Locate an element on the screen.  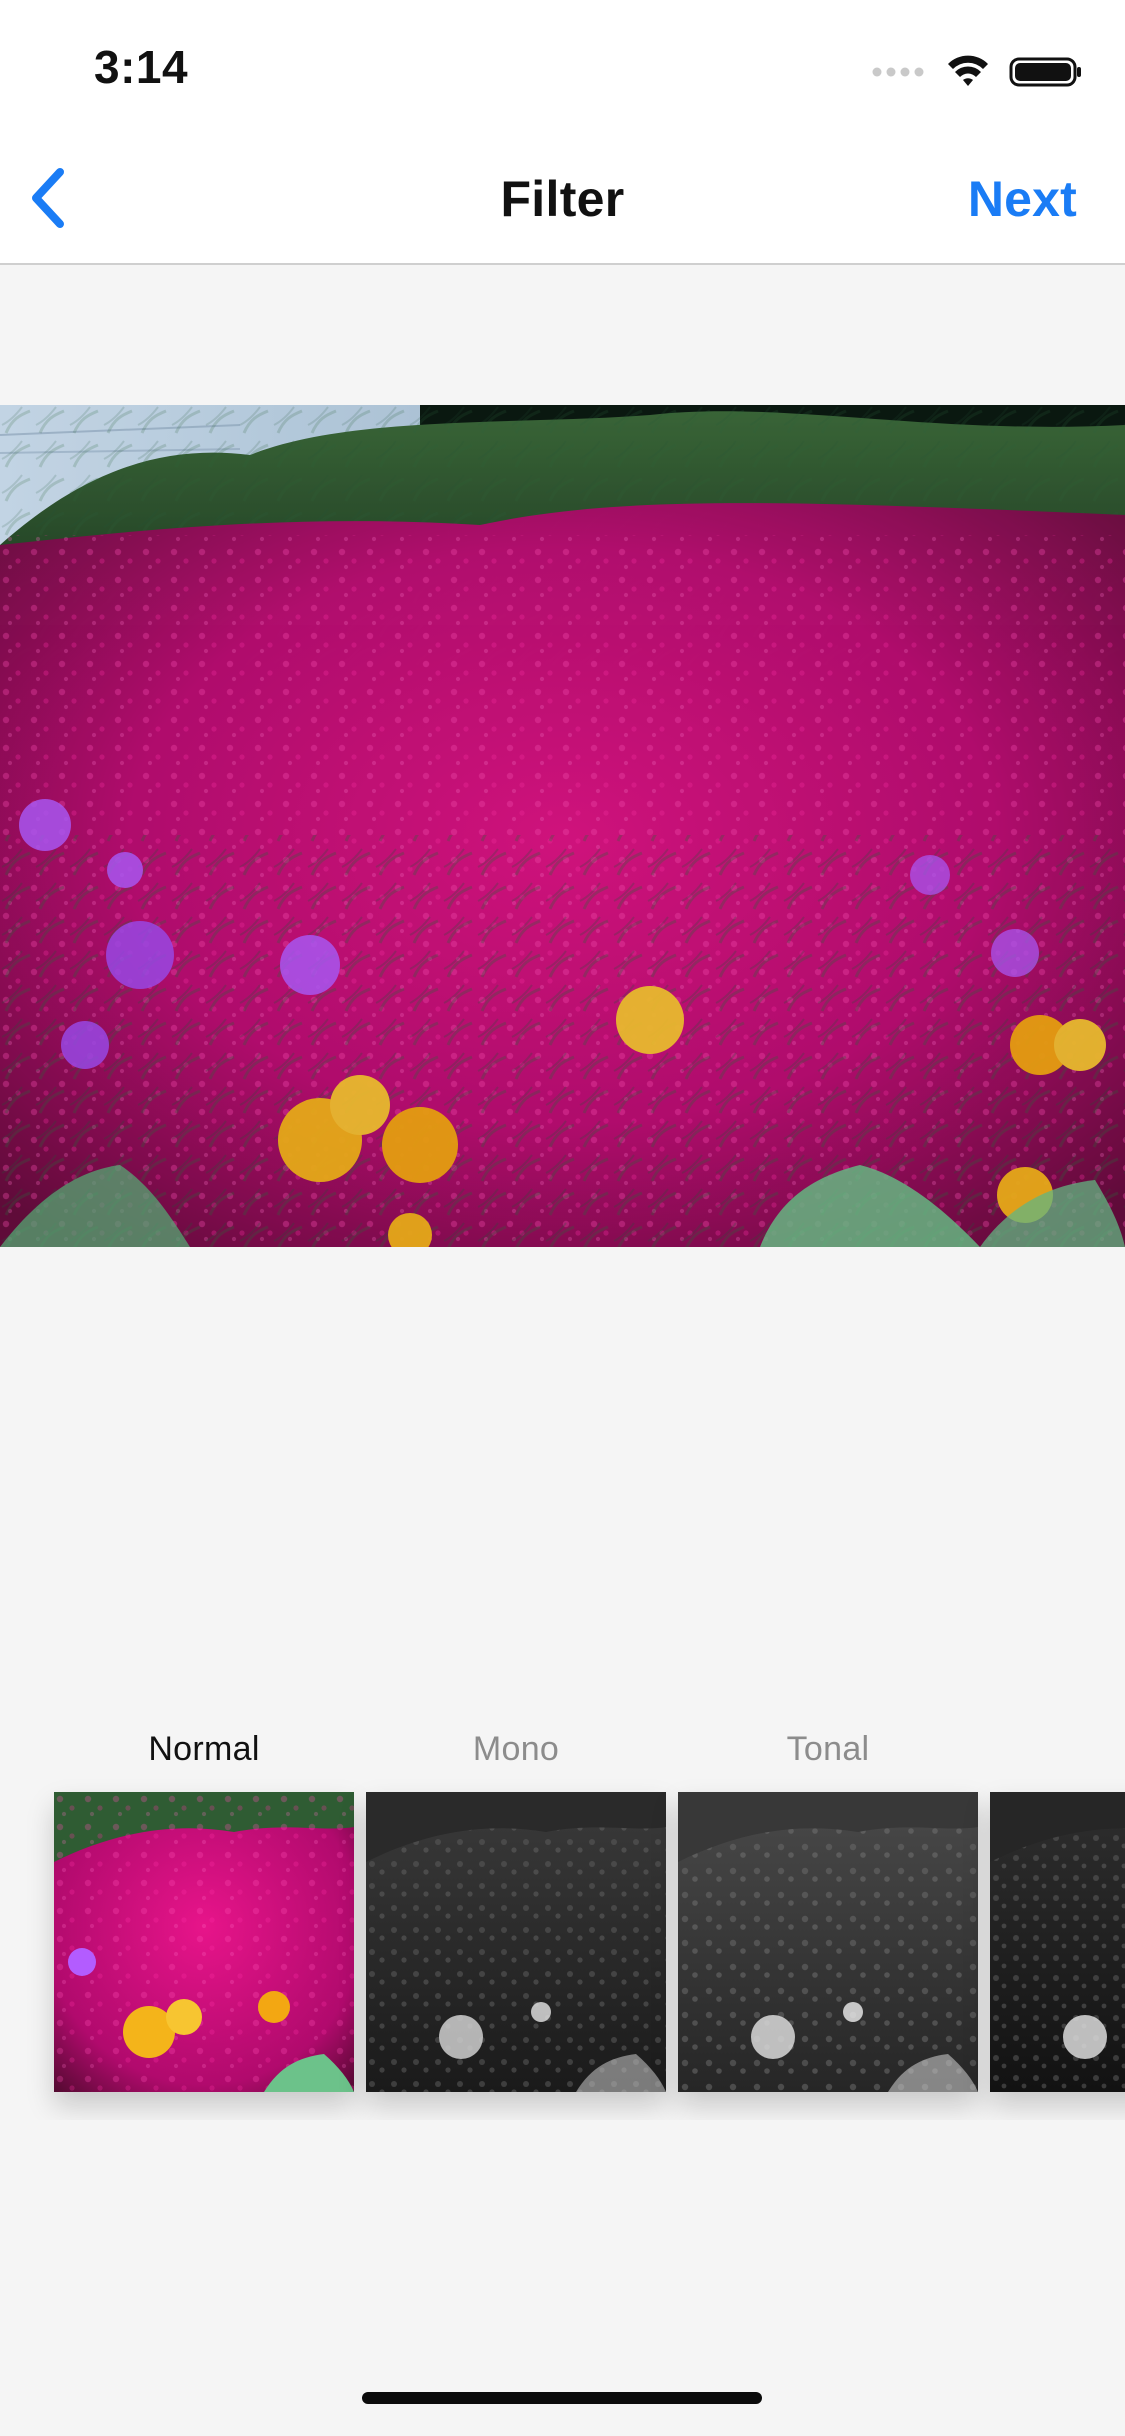
filter-thumb-mono is located at coordinates (516, 1942).